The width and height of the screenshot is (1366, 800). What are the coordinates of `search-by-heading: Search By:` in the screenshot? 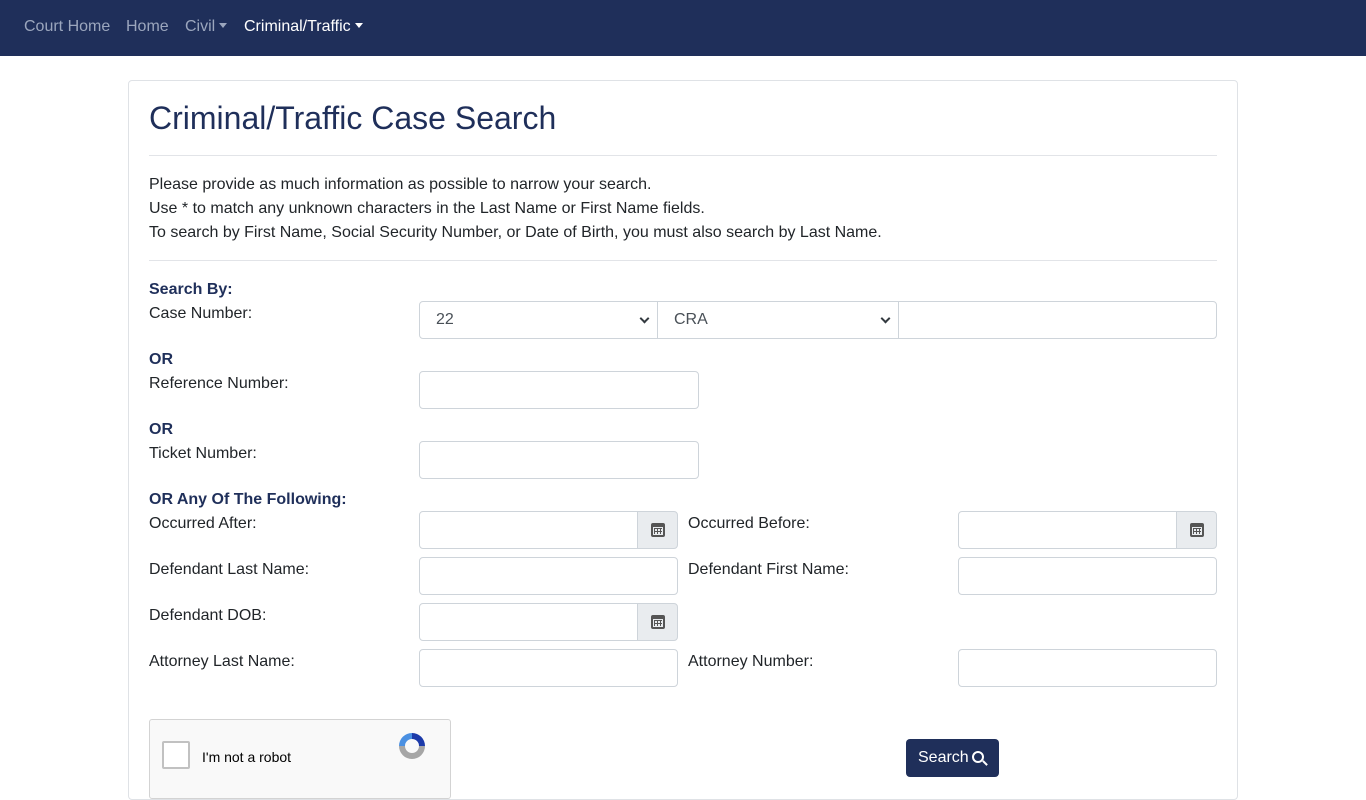 It's located at (191, 289).